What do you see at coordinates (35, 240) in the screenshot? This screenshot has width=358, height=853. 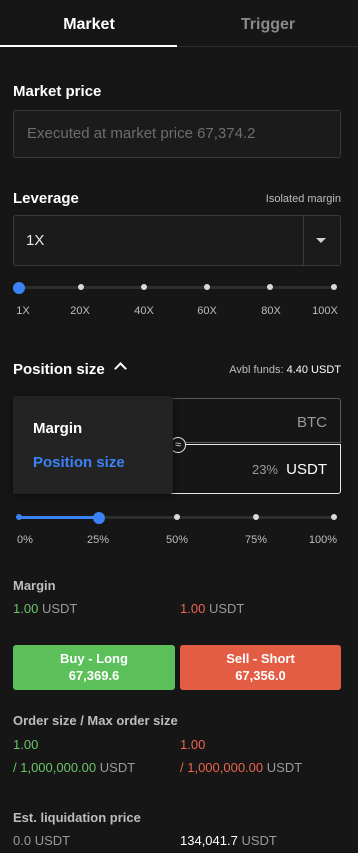 I see `leverage-value: 1X` at bounding box center [35, 240].